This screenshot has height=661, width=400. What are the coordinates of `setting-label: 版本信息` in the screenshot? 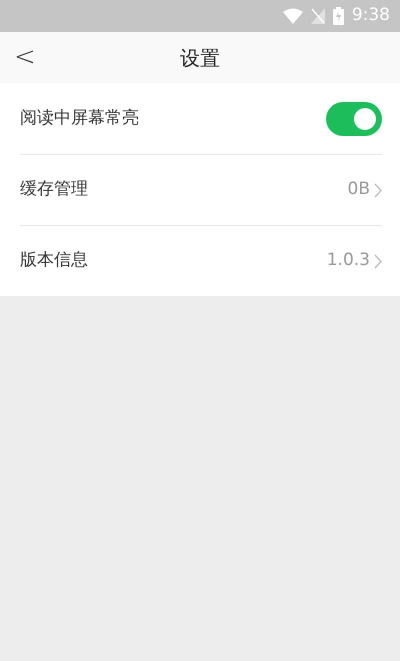 It's located at (54, 260).